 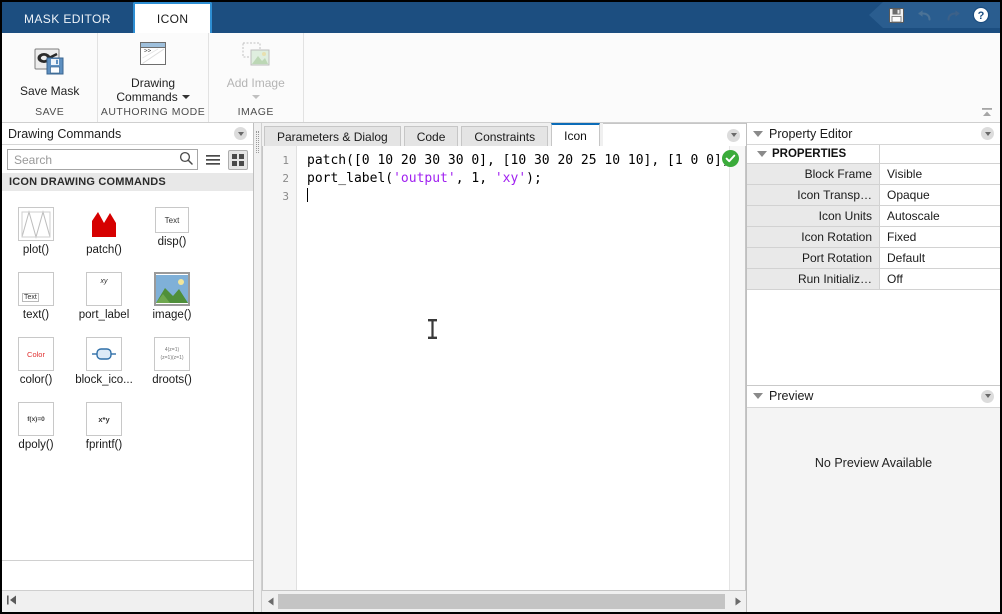 What do you see at coordinates (873, 174) in the screenshot?
I see `table-row: Block Frame Visible` at bounding box center [873, 174].